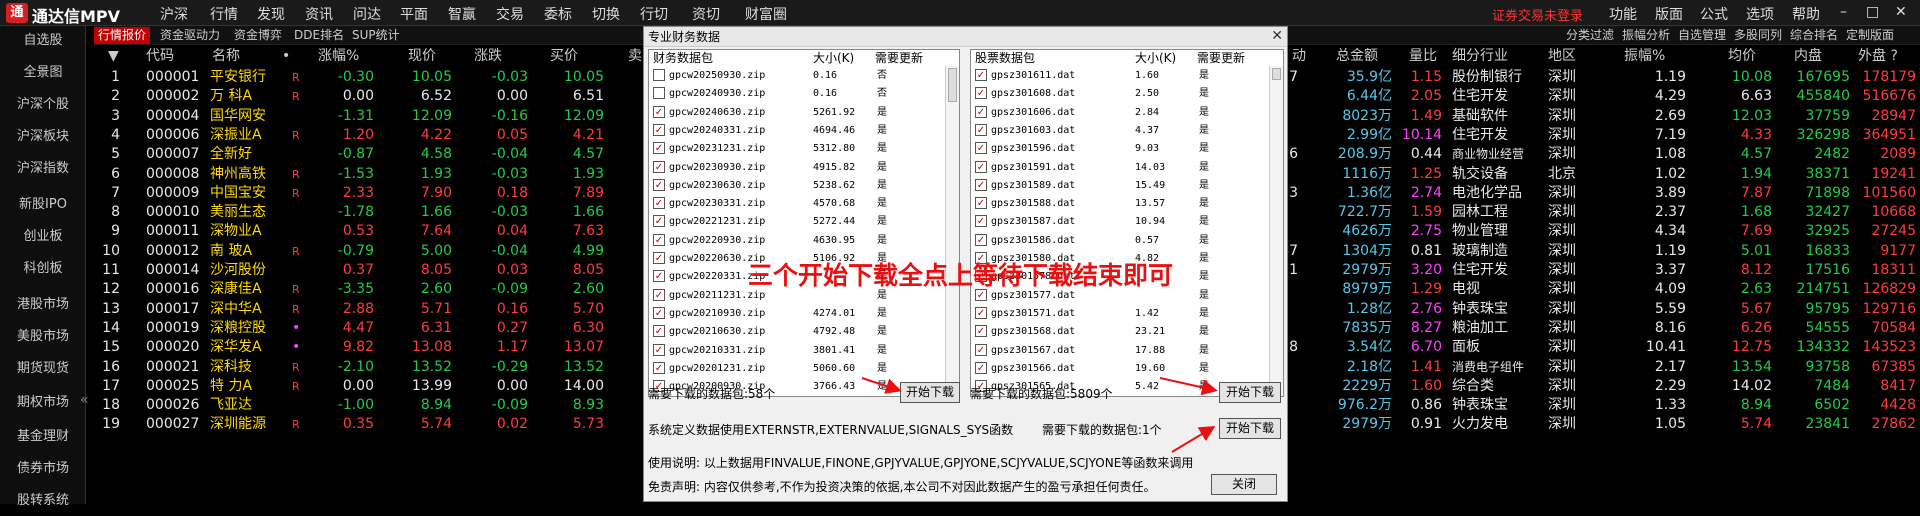 This screenshot has width=1920, height=516. Describe the element at coordinates (1039, 415) in the screenshot. I see `annotation-arrows` at that location.